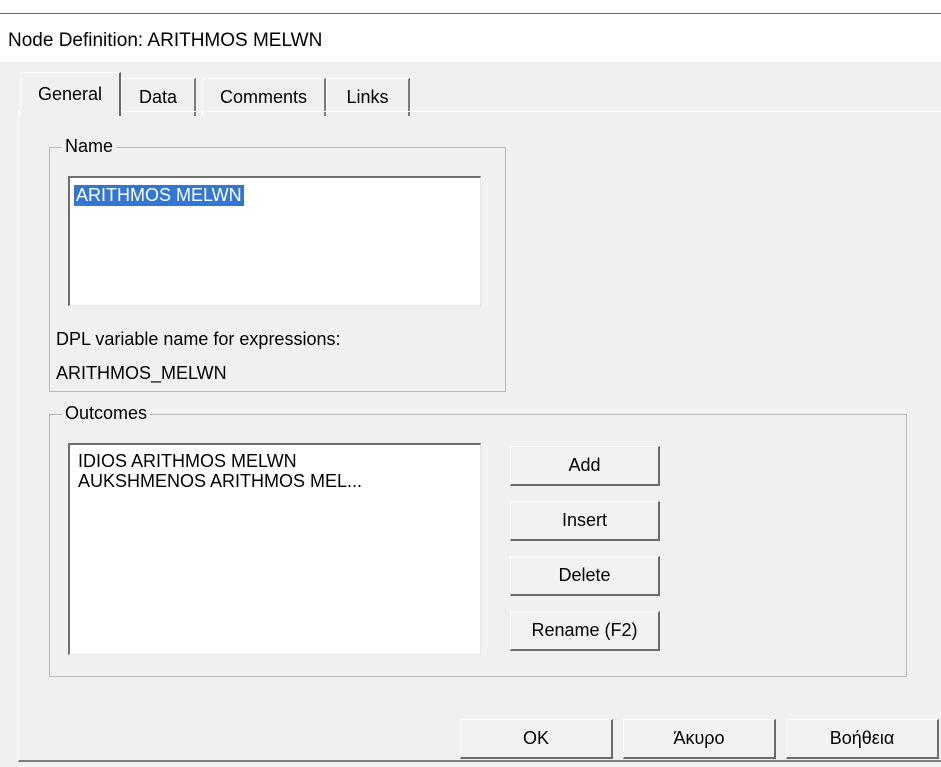 Image resolution: width=941 pixels, height=767 pixels. I want to click on name-group-label: Name, so click(89, 146).